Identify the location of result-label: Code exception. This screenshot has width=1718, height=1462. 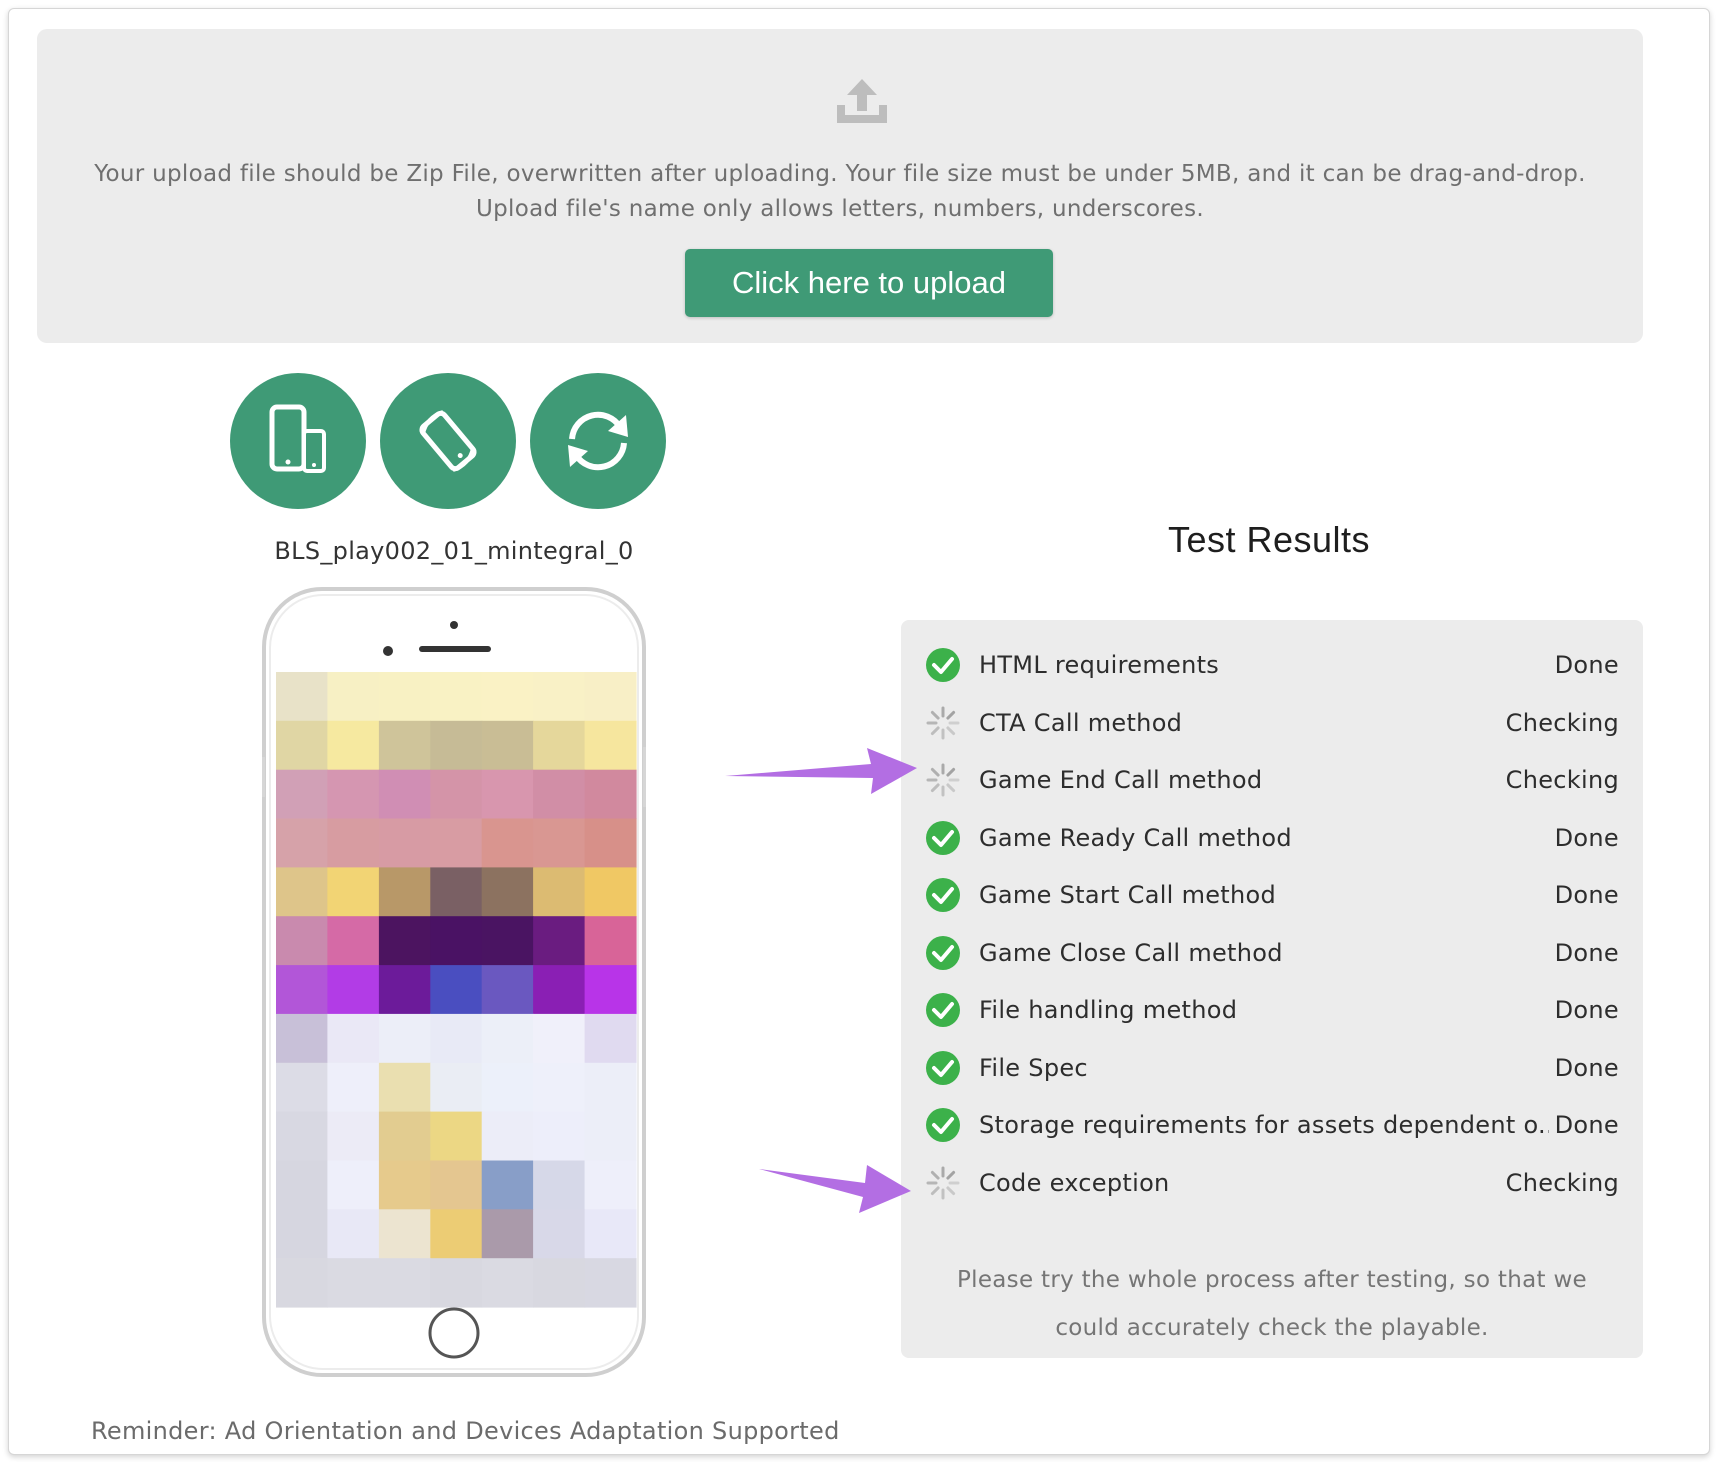
(1074, 1182).